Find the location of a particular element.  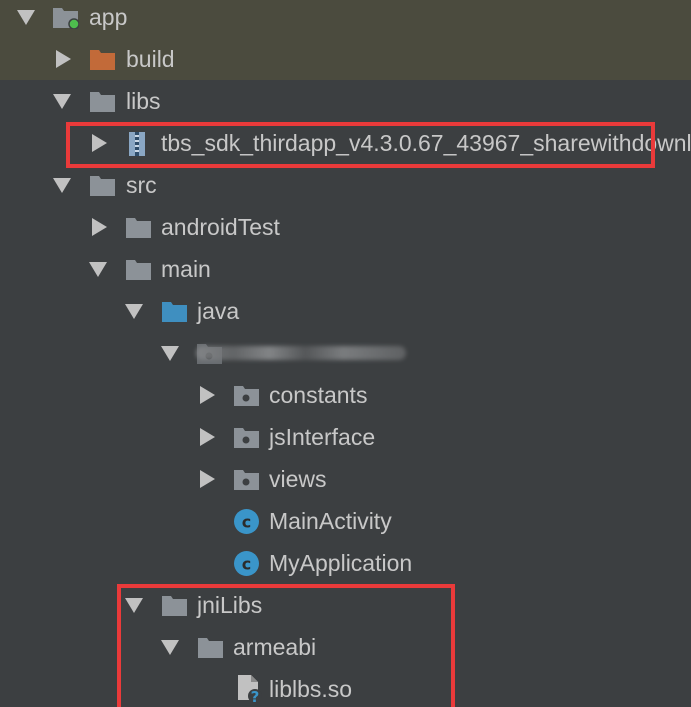

tree-node-package is located at coordinates (345, 353).